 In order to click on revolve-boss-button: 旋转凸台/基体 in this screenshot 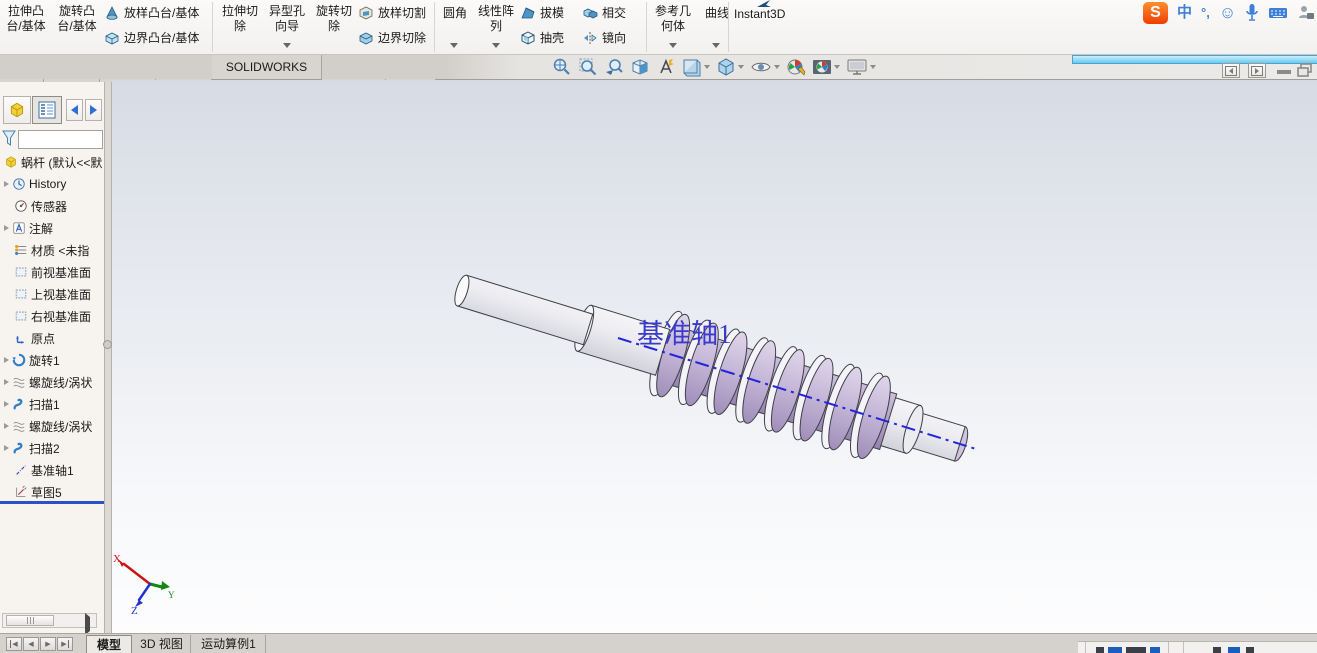, I will do `click(77, 19)`.